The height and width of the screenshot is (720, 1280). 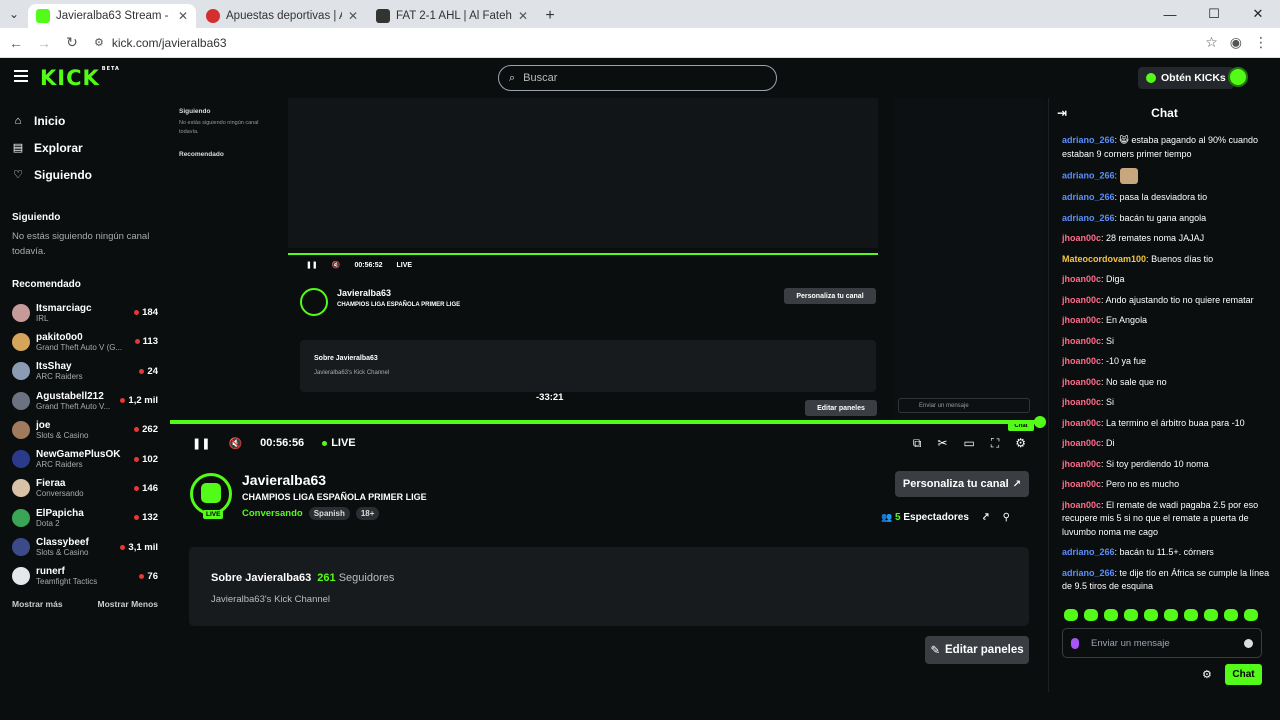 What do you see at coordinates (85, 517) in the screenshot?
I see `recommended-channel: ElPapicha Dota 2 132` at bounding box center [85, 517].